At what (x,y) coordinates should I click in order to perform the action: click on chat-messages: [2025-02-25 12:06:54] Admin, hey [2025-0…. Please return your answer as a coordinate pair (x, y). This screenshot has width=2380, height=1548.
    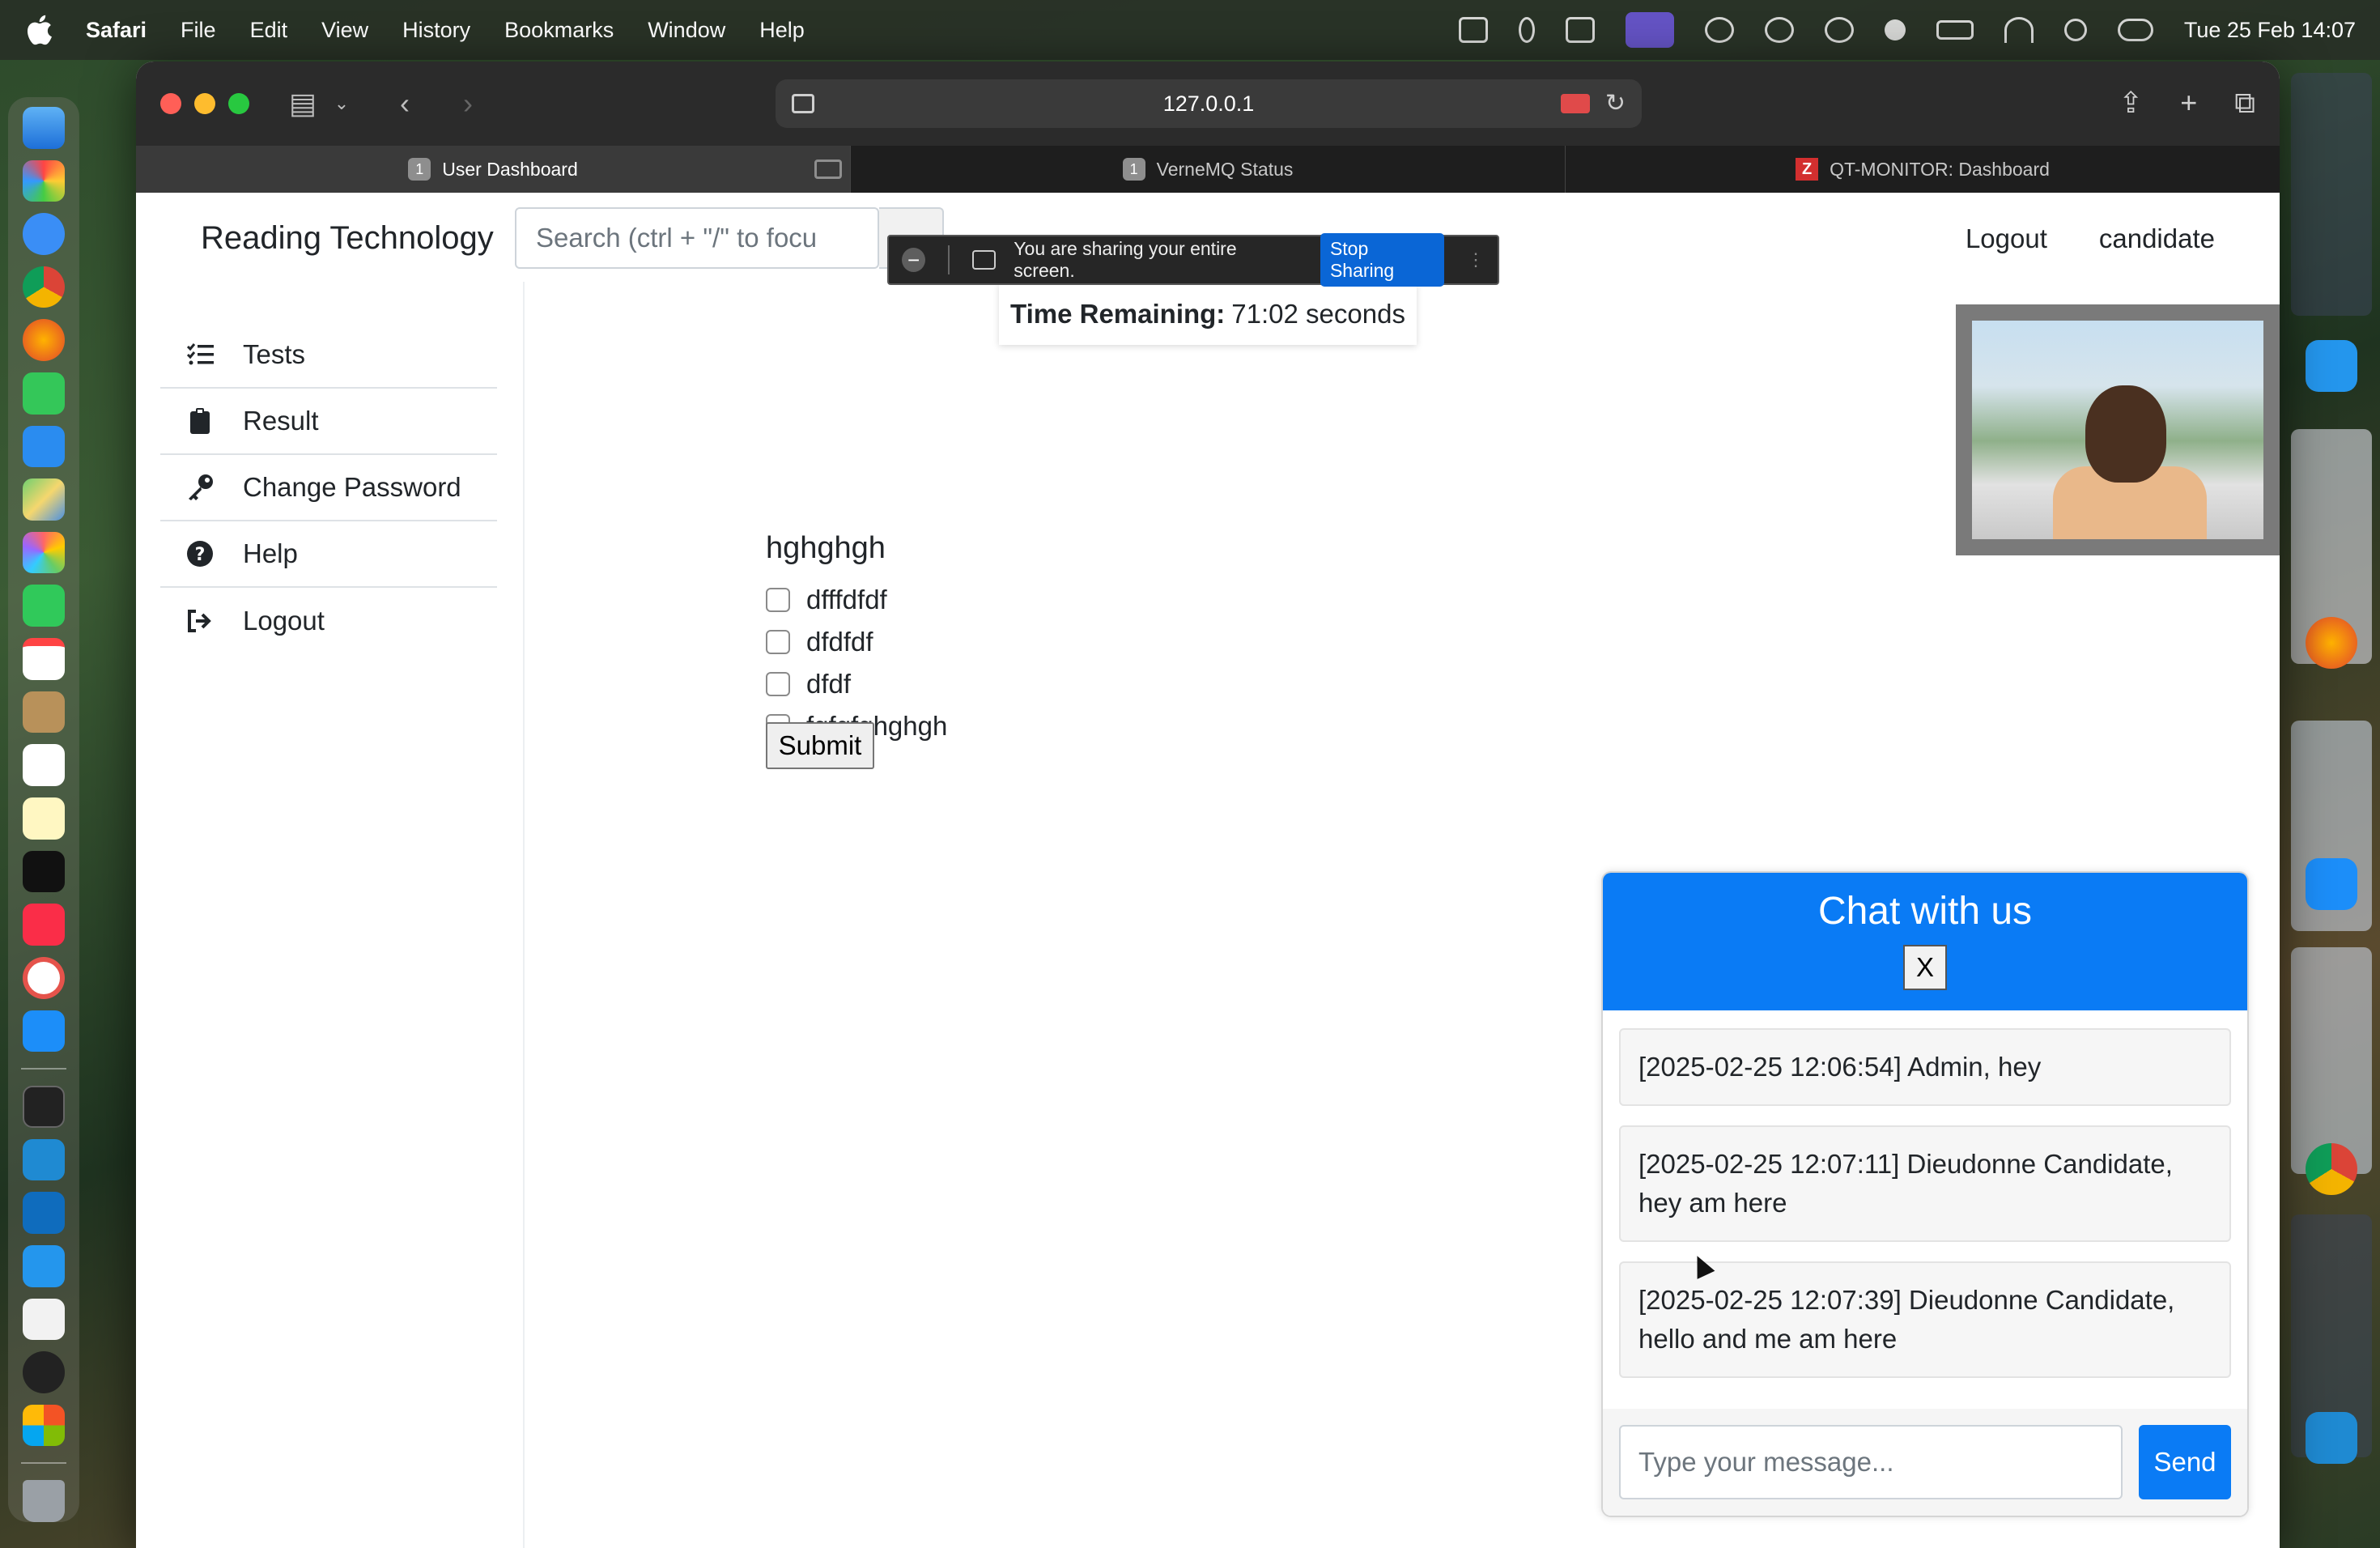
    Looking at the image, I should click on (1925, 1211).